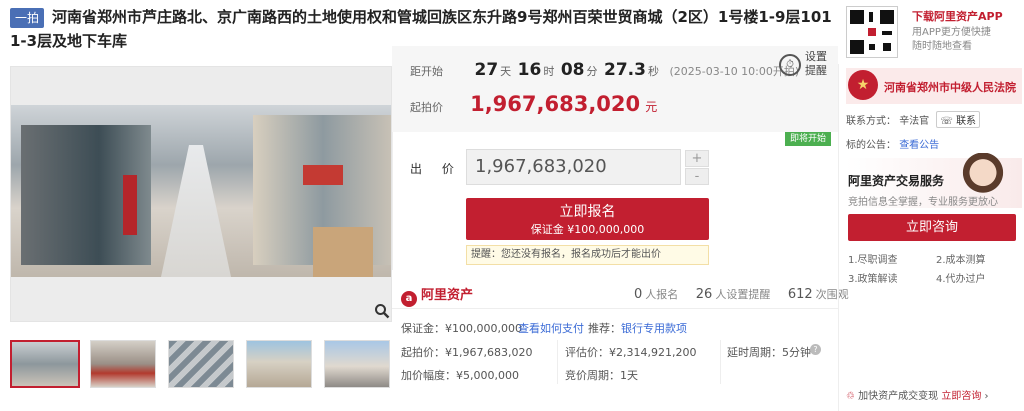 The width and height of the screenshot is (1024, 411). What do you see at coordinates (743, 294) in the screenshot?
I see `reminder-label: 人设置提醒` at bounding box center [743, 294].